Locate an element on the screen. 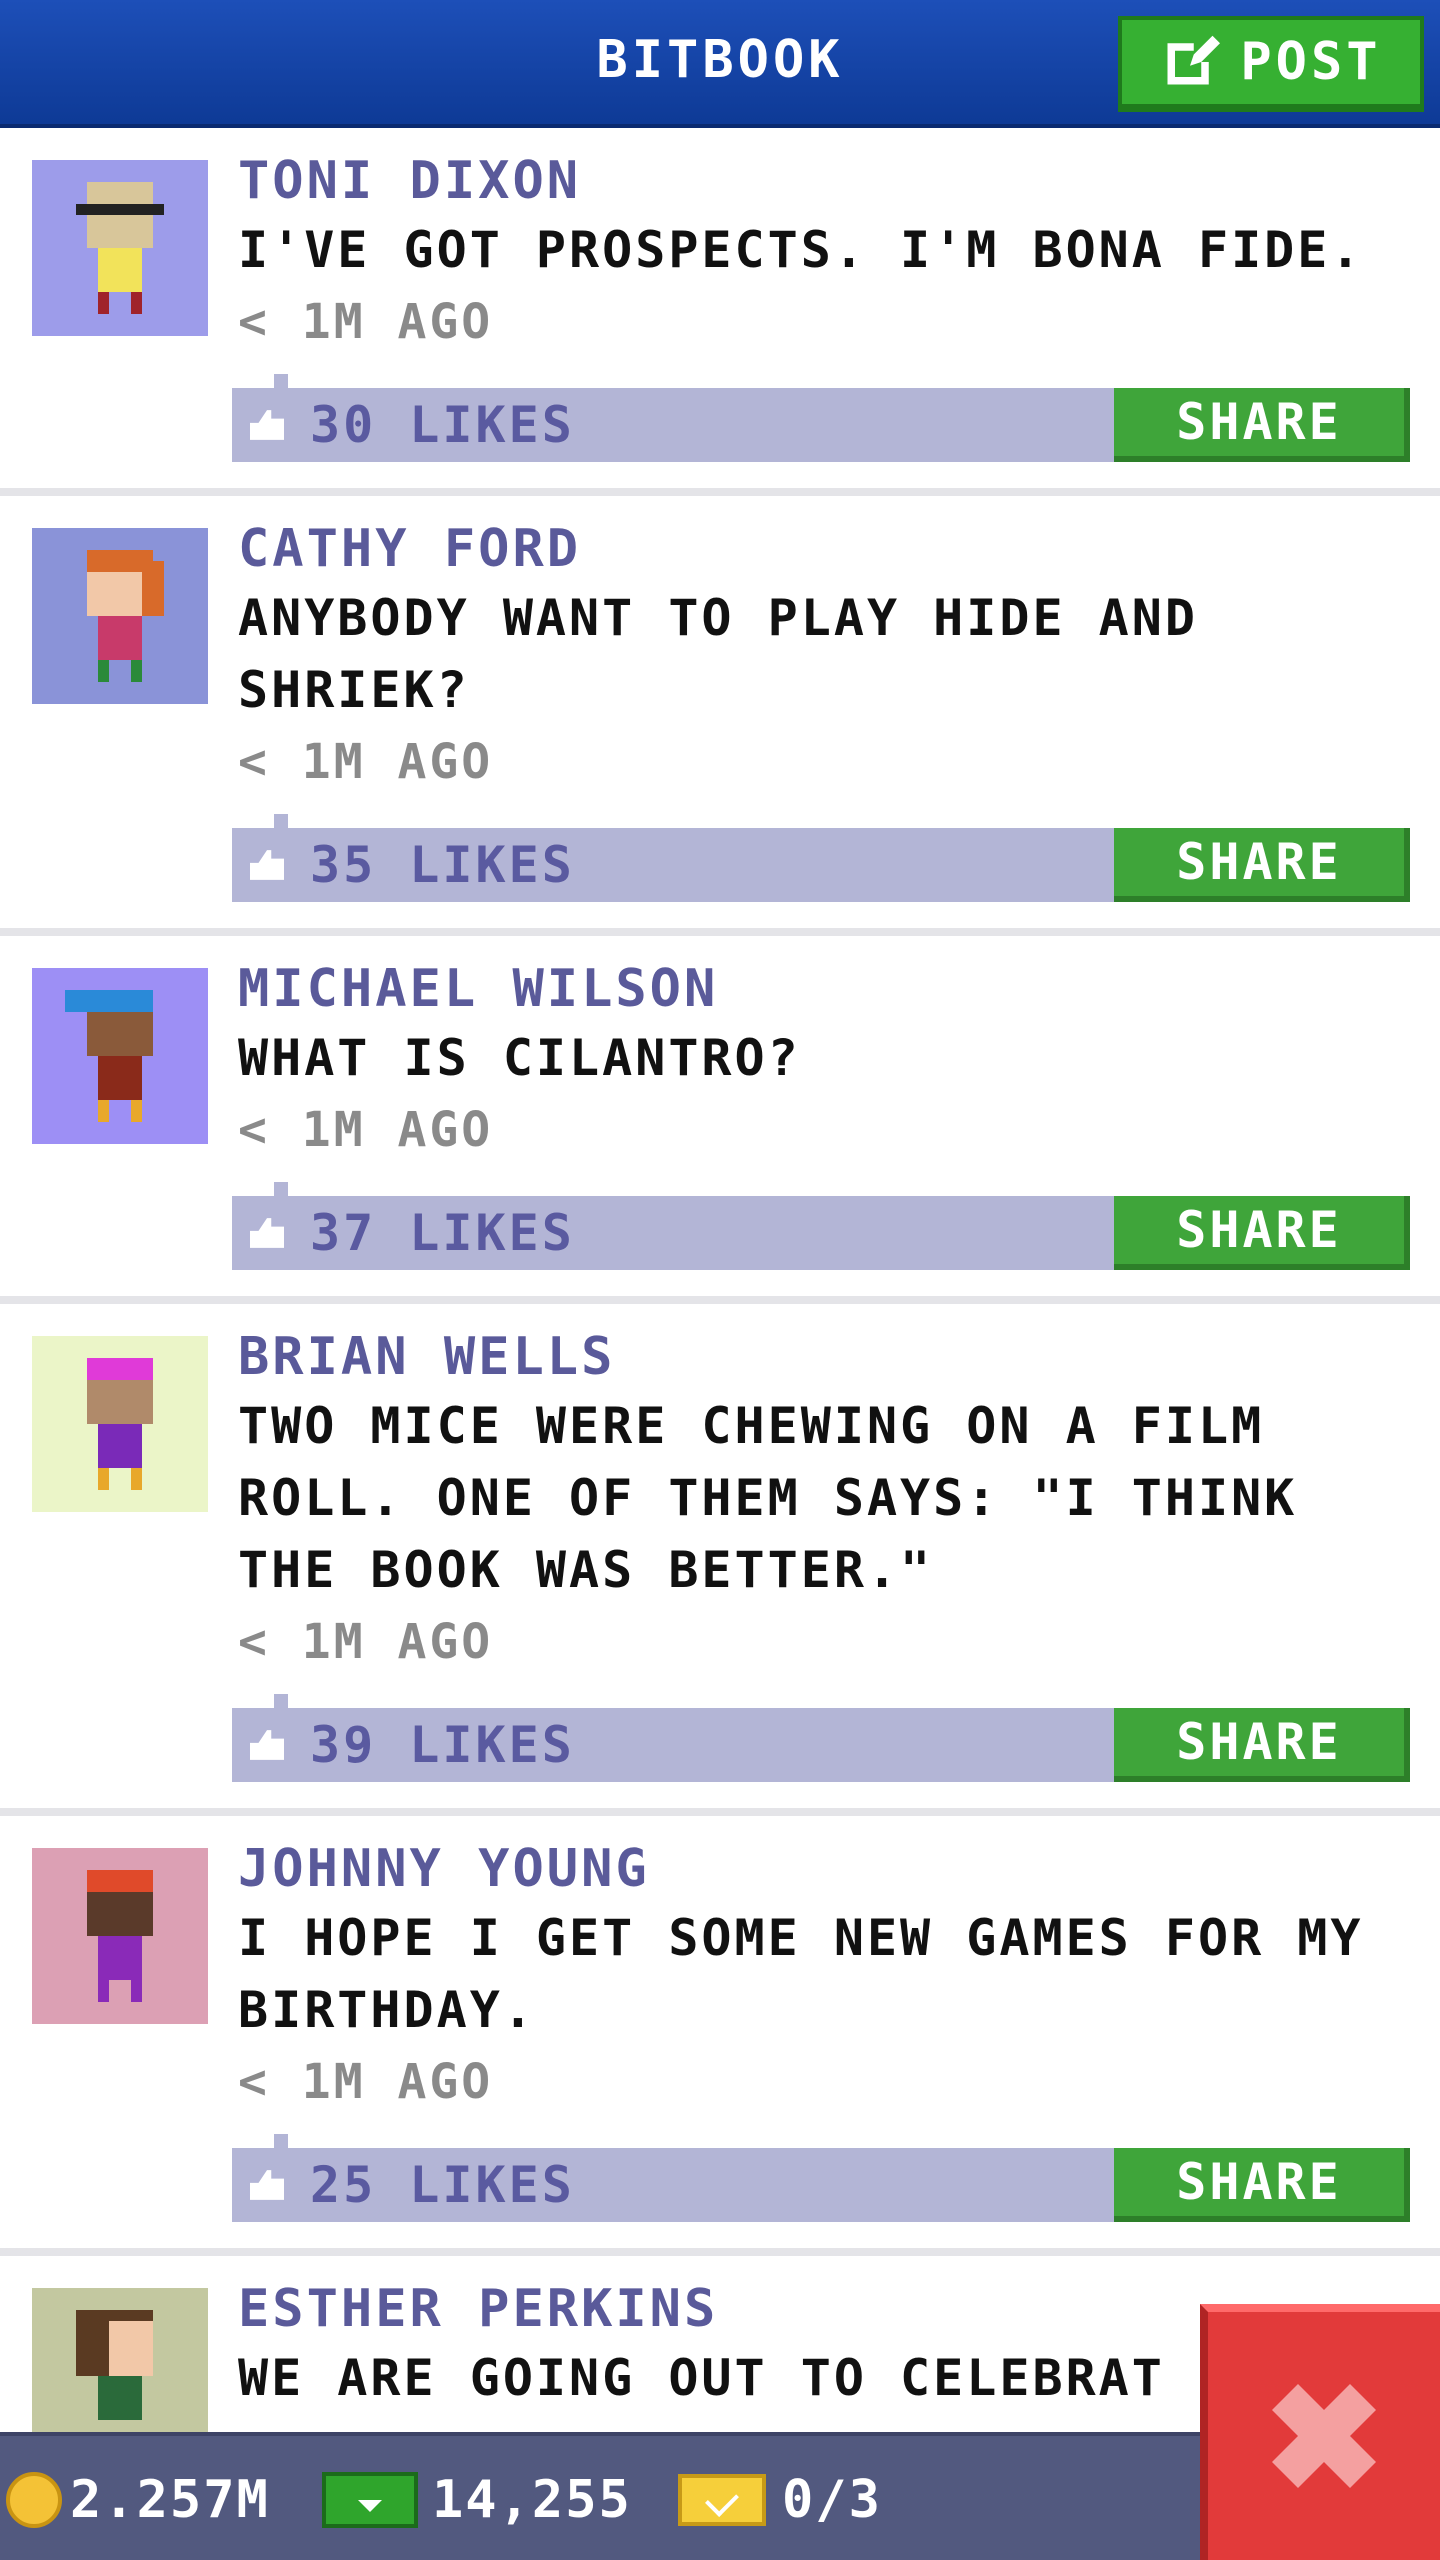  like-bar: 39 LIKES SHARE is located at coordinates (821, 1738).